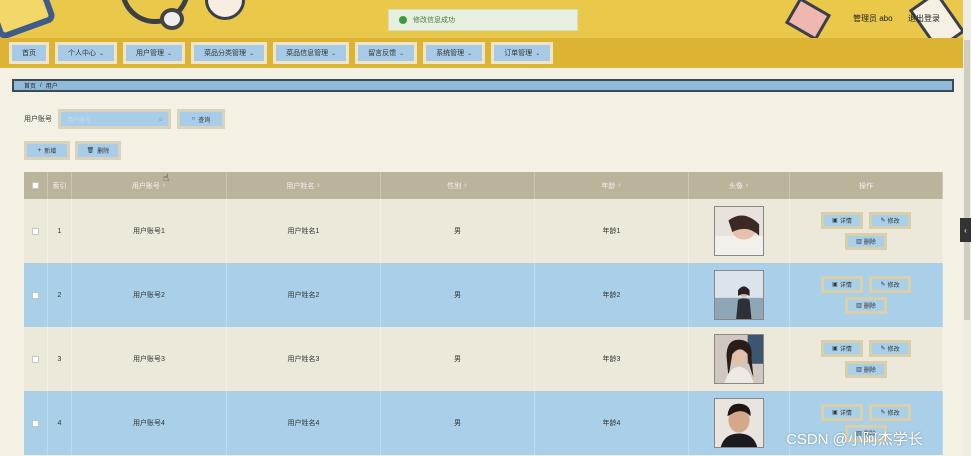 Image resolution: width=971 pixels, height=456 pixels. What do you see at coordinates (735, 186) in the screenshot?
I see `header-label: 头像` at bounding box center [735, 186].